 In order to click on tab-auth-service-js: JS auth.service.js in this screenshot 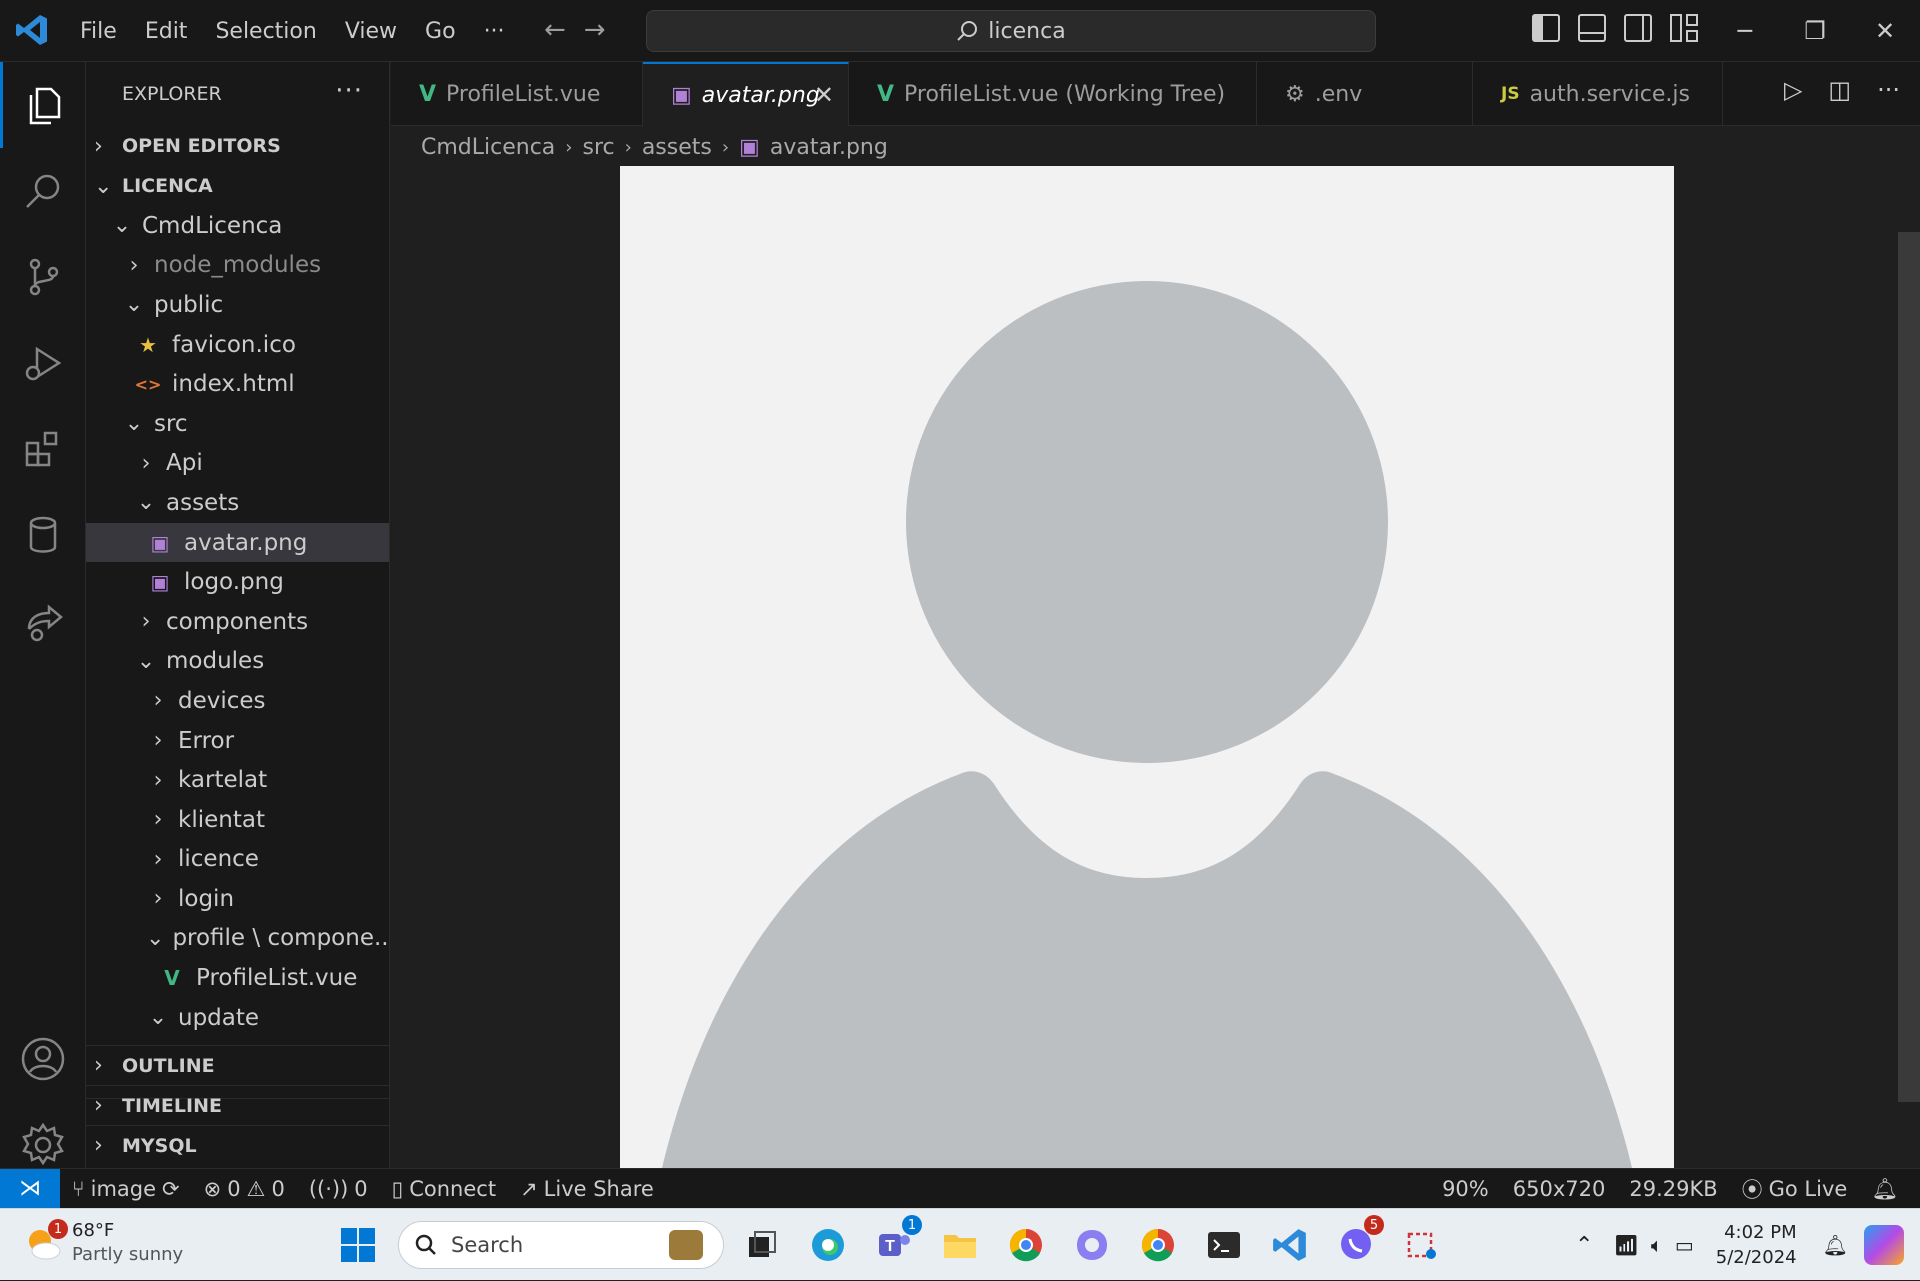, I will do `click(1598, 94)`.